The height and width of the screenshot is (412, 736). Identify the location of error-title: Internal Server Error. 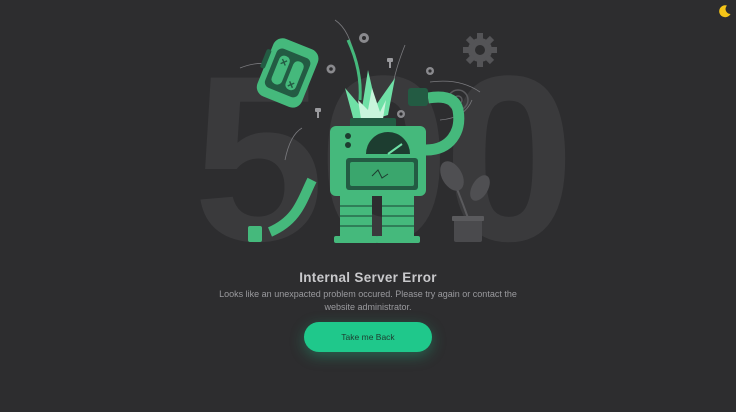
(368, 277).